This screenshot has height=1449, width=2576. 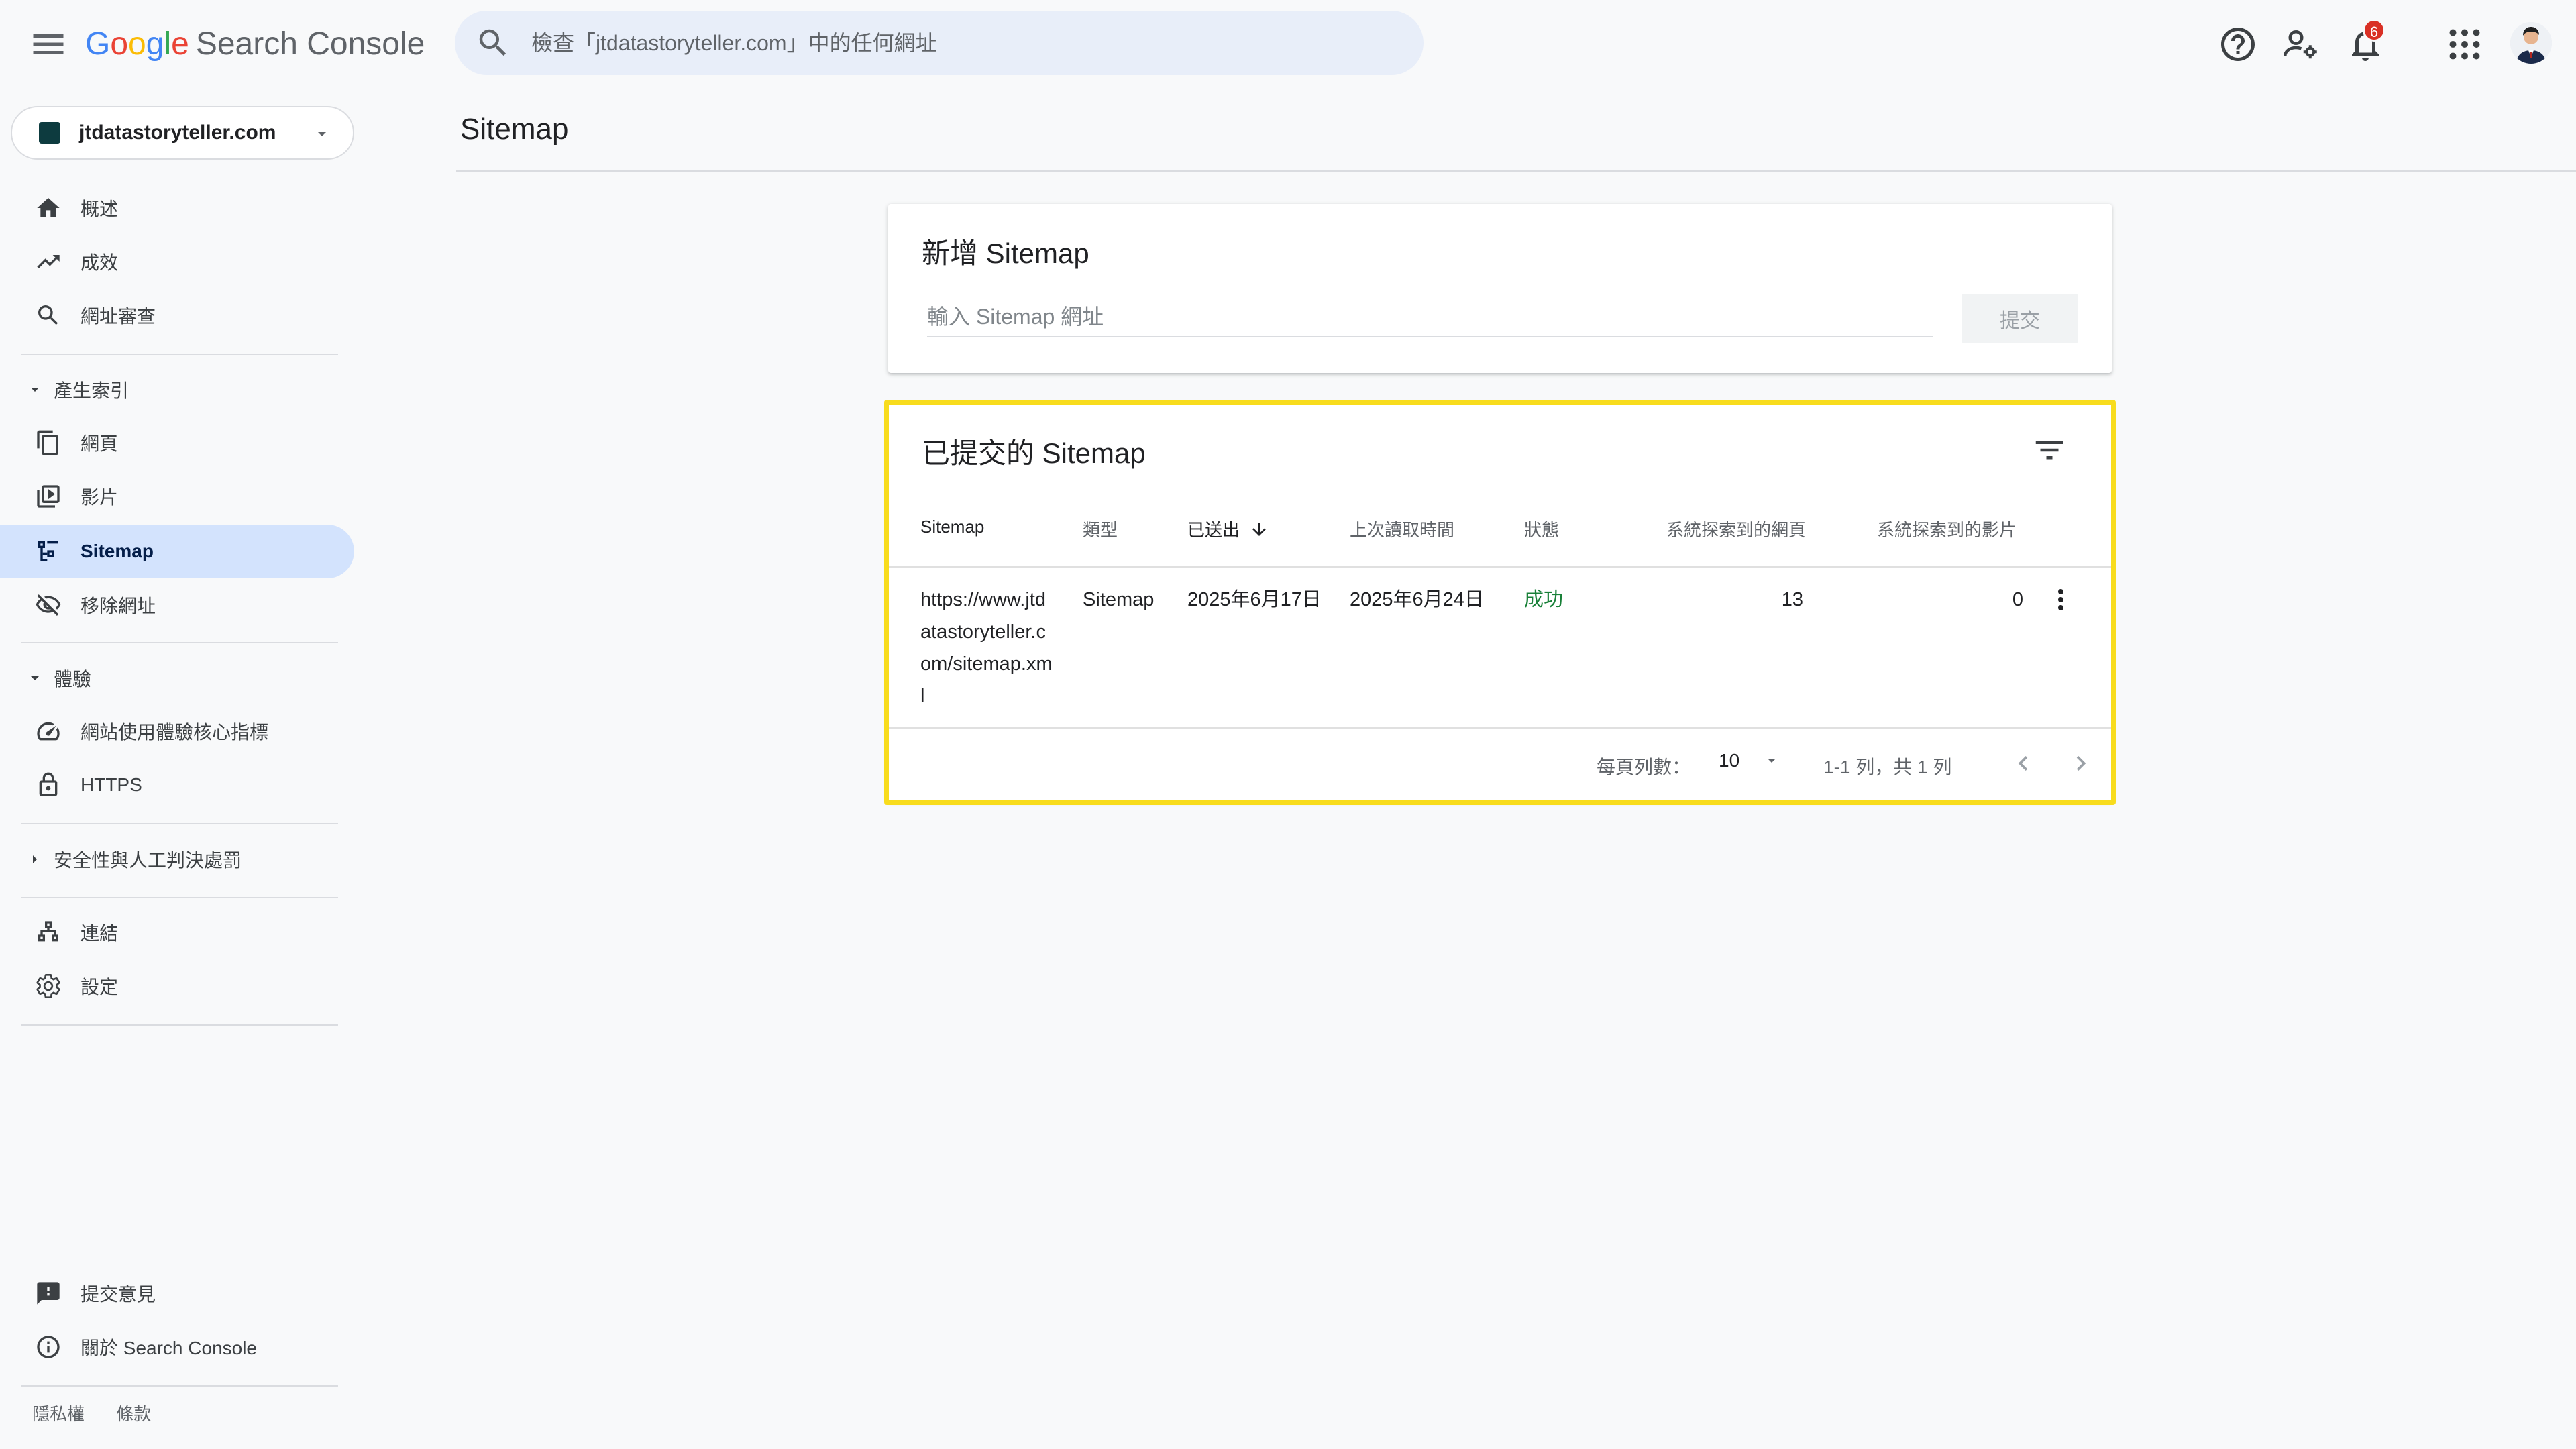 What do you see at coordinates (1500, 728) in the screenshot?
I see `row-divider` at bounding box center [1500, 728].